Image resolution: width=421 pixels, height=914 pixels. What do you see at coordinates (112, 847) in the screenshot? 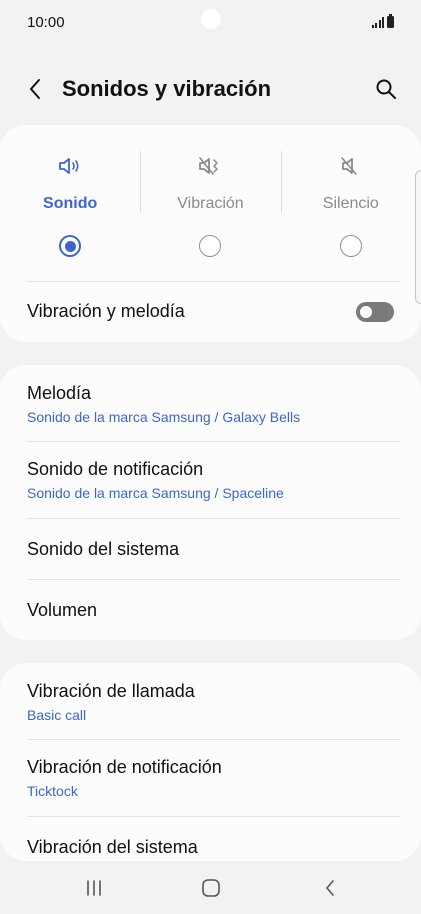
I see `setting-title: Vibración del sistema` at bounding box center [112, 847].